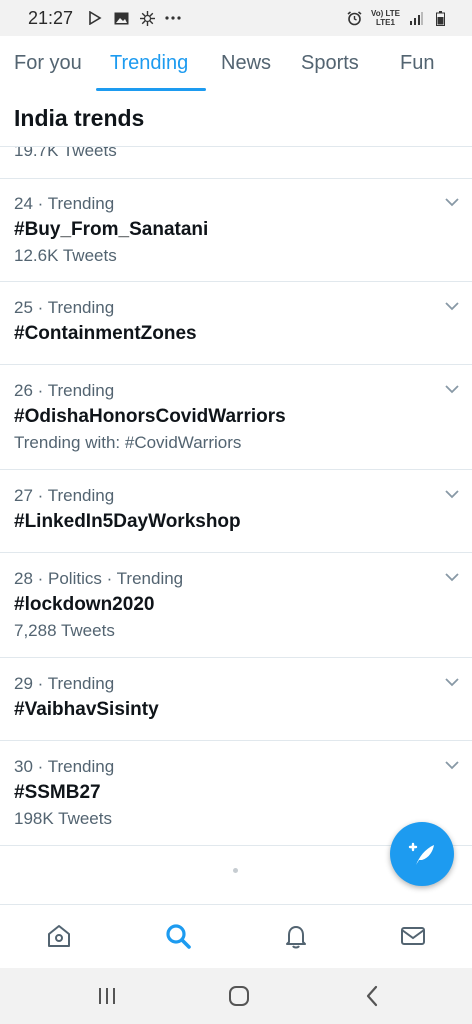  I want to click on trend-meta: 27 · Trending, so click(64, 495).